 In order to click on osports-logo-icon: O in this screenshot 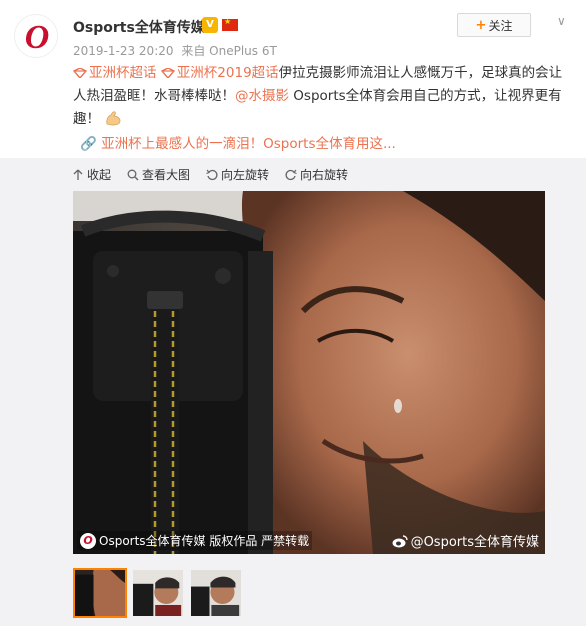, I will do `click(88, 540)`.